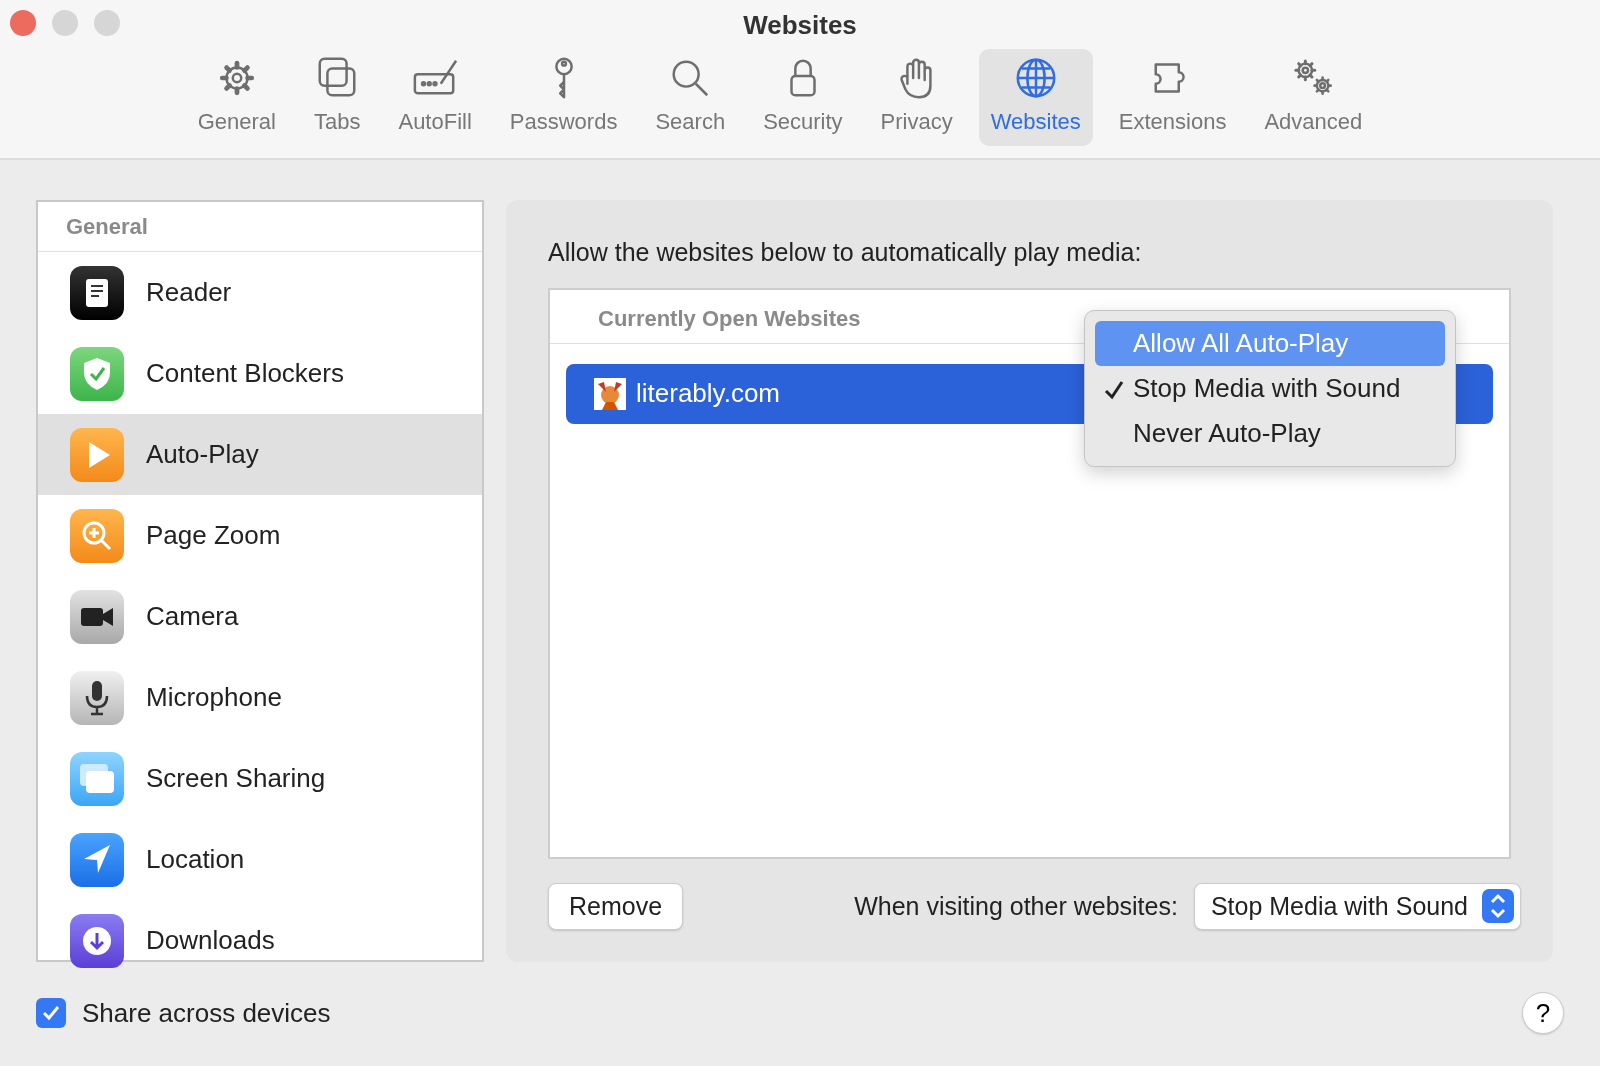 The image size is (1600, 1066). What do you see at coordinates (260, 616) in the screenshot?
I see `sidebar-item: Camera` at bounding box center [260, 616].